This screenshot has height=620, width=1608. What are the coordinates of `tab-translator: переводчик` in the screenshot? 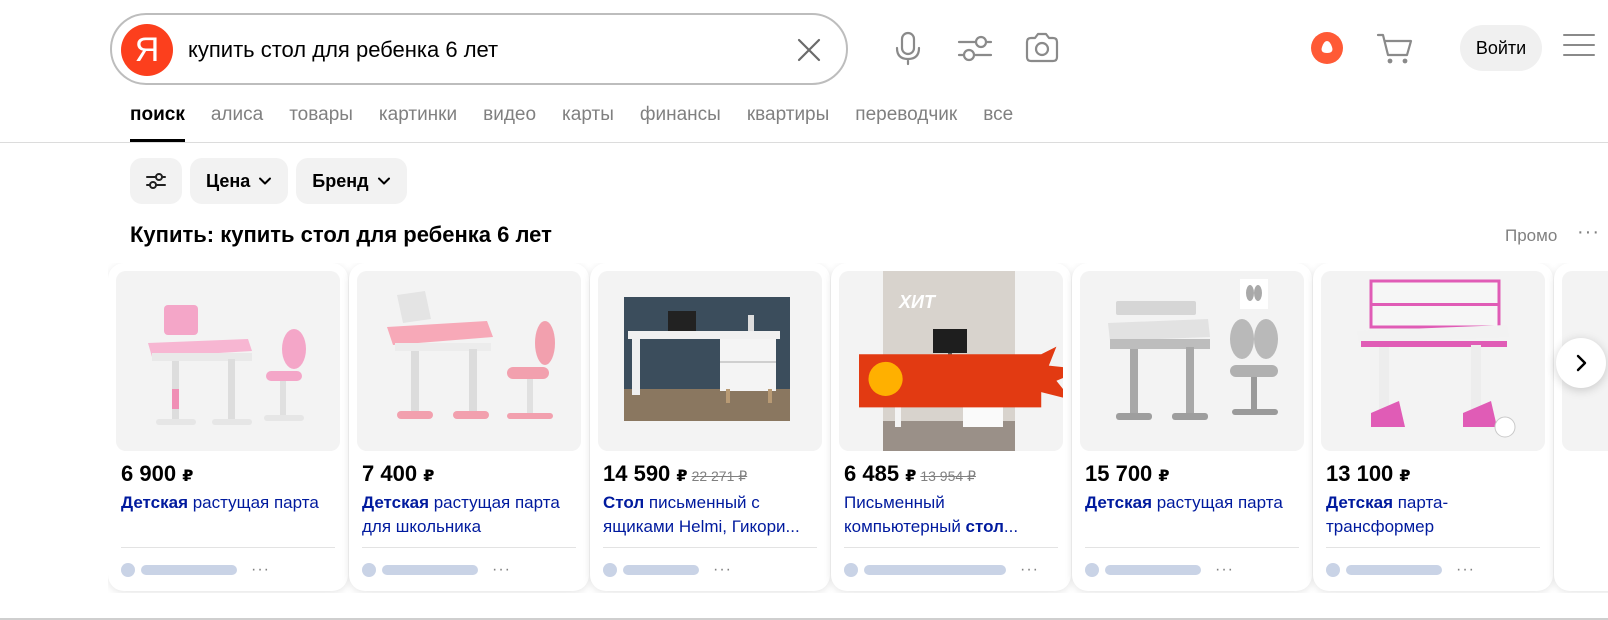 It's located at (906, 121).